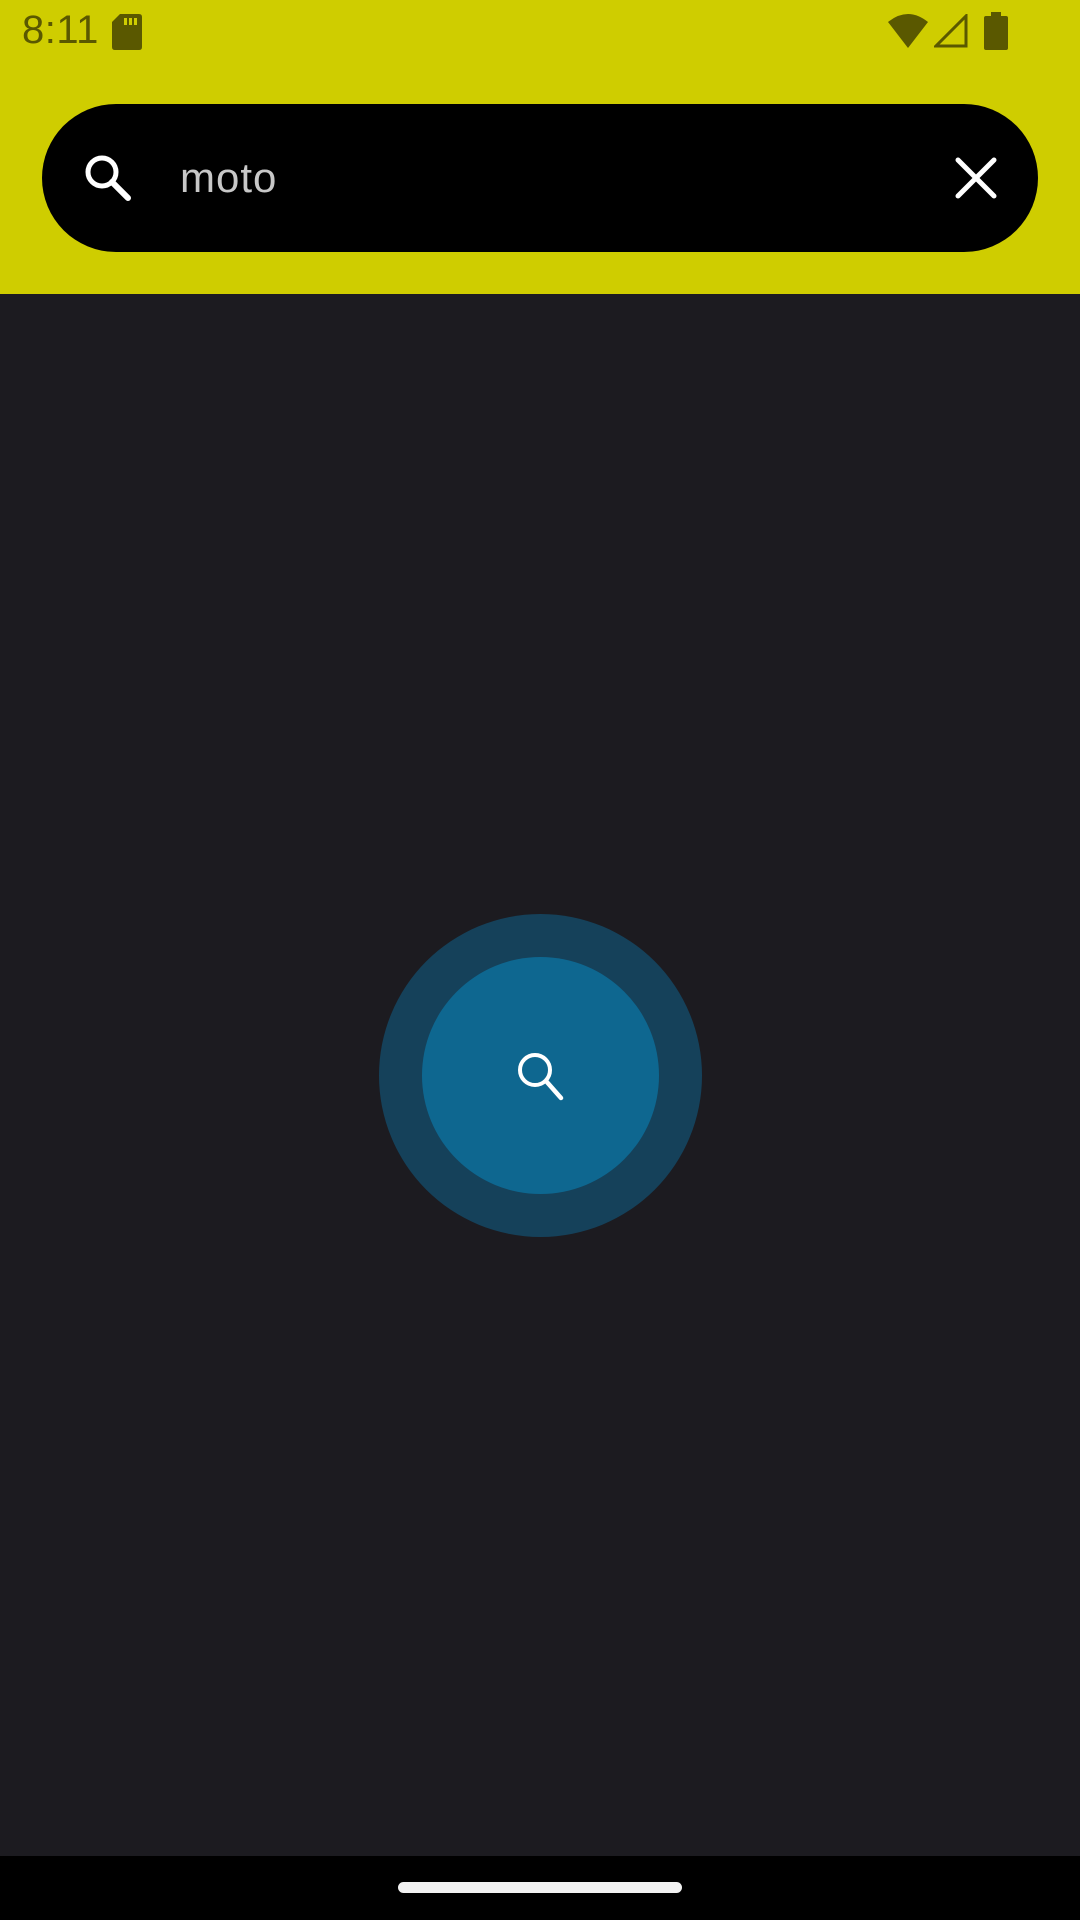  Describe the element at coordinates (540, 31) in the screenshot. I see `status-bar: 8:11` at that location.